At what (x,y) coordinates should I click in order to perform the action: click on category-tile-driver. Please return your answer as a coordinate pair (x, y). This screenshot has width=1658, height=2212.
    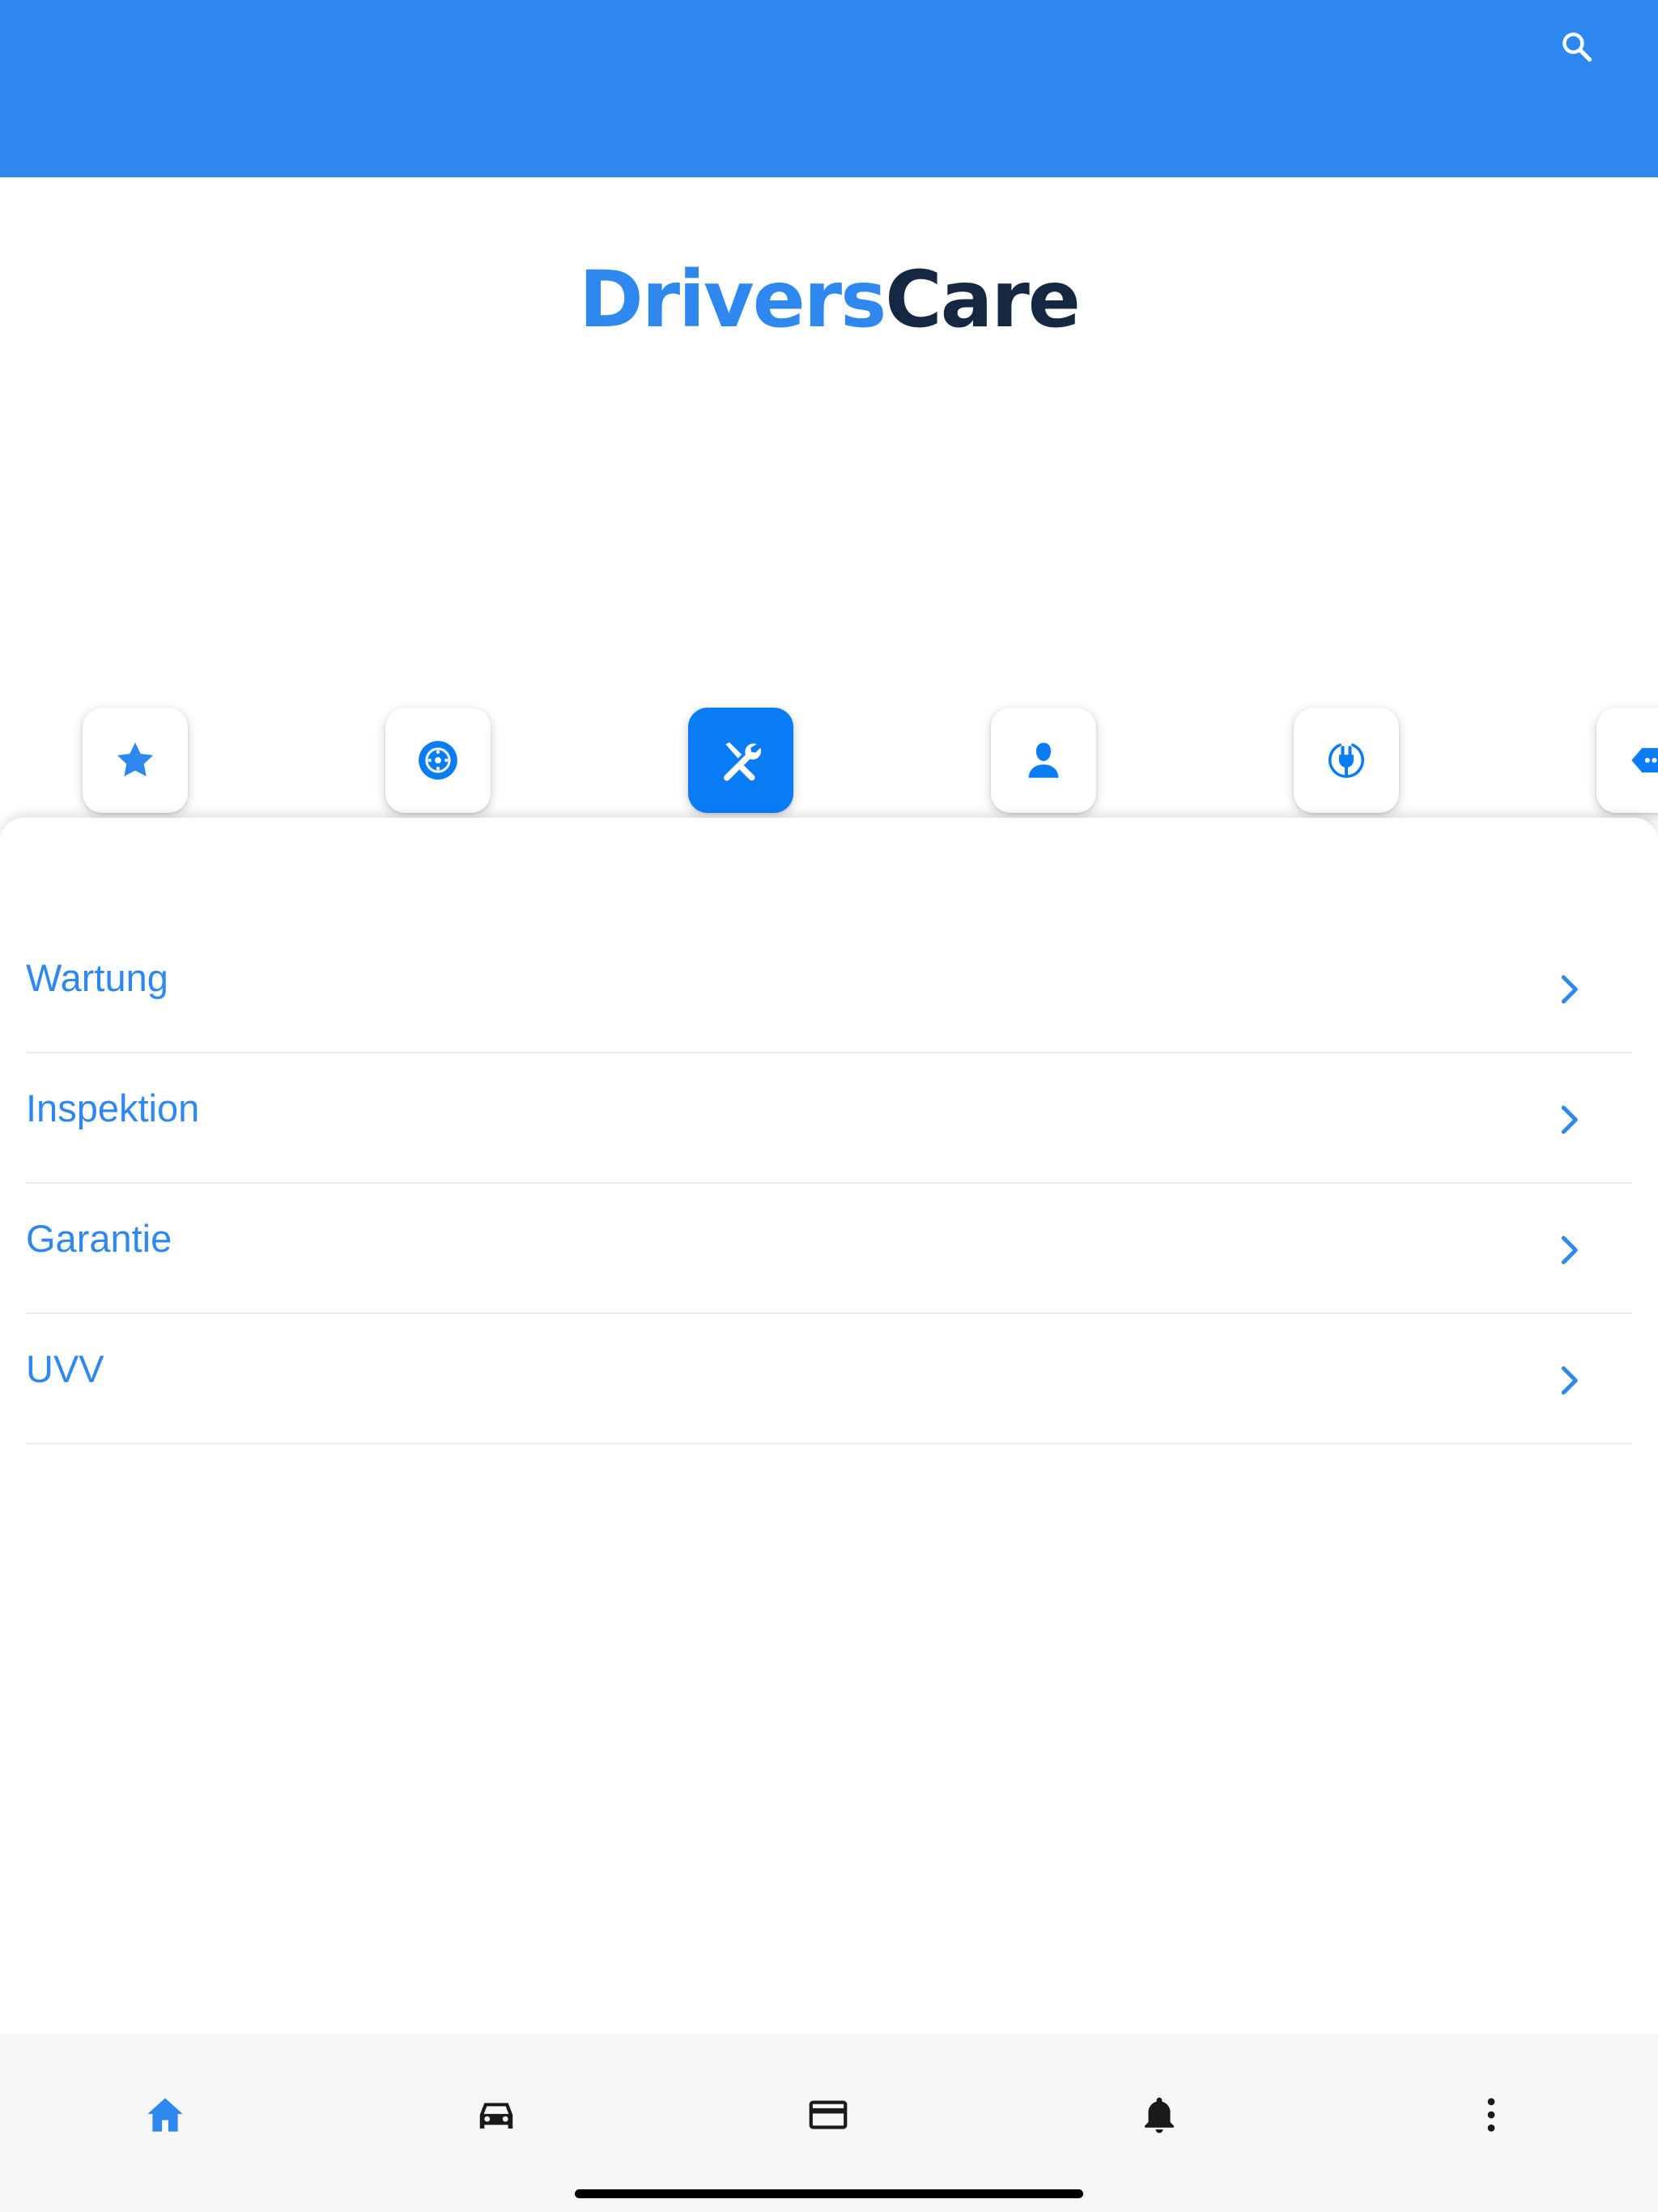
    Looking at the image, I should click on (1043, 761).